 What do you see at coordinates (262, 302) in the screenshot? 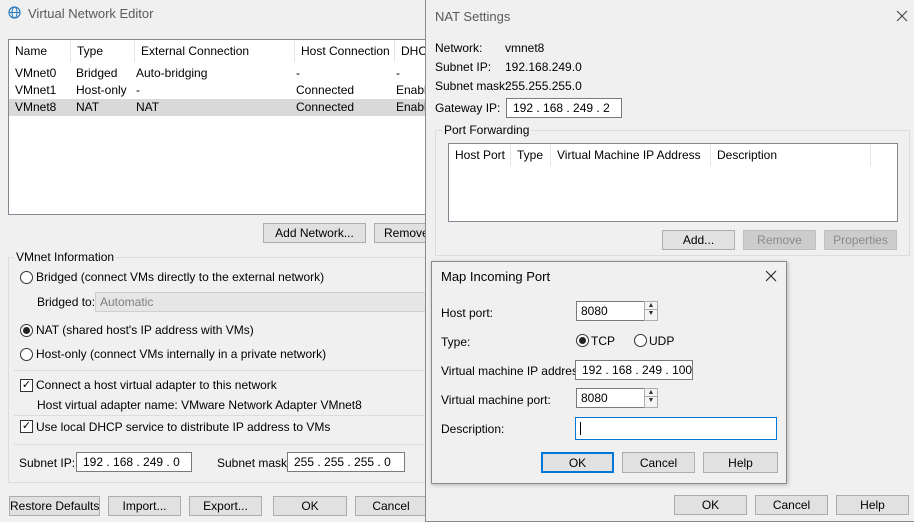
I see `bridged-to-select: Automatic` at bounding box center [262, 302].